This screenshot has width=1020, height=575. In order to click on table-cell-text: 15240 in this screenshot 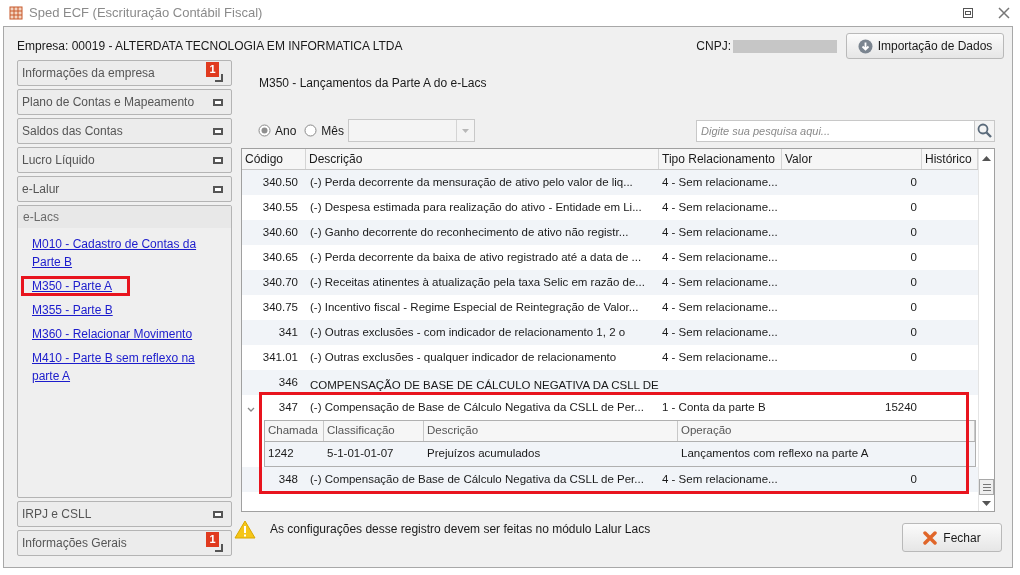, I will do `click(901, 407)`.